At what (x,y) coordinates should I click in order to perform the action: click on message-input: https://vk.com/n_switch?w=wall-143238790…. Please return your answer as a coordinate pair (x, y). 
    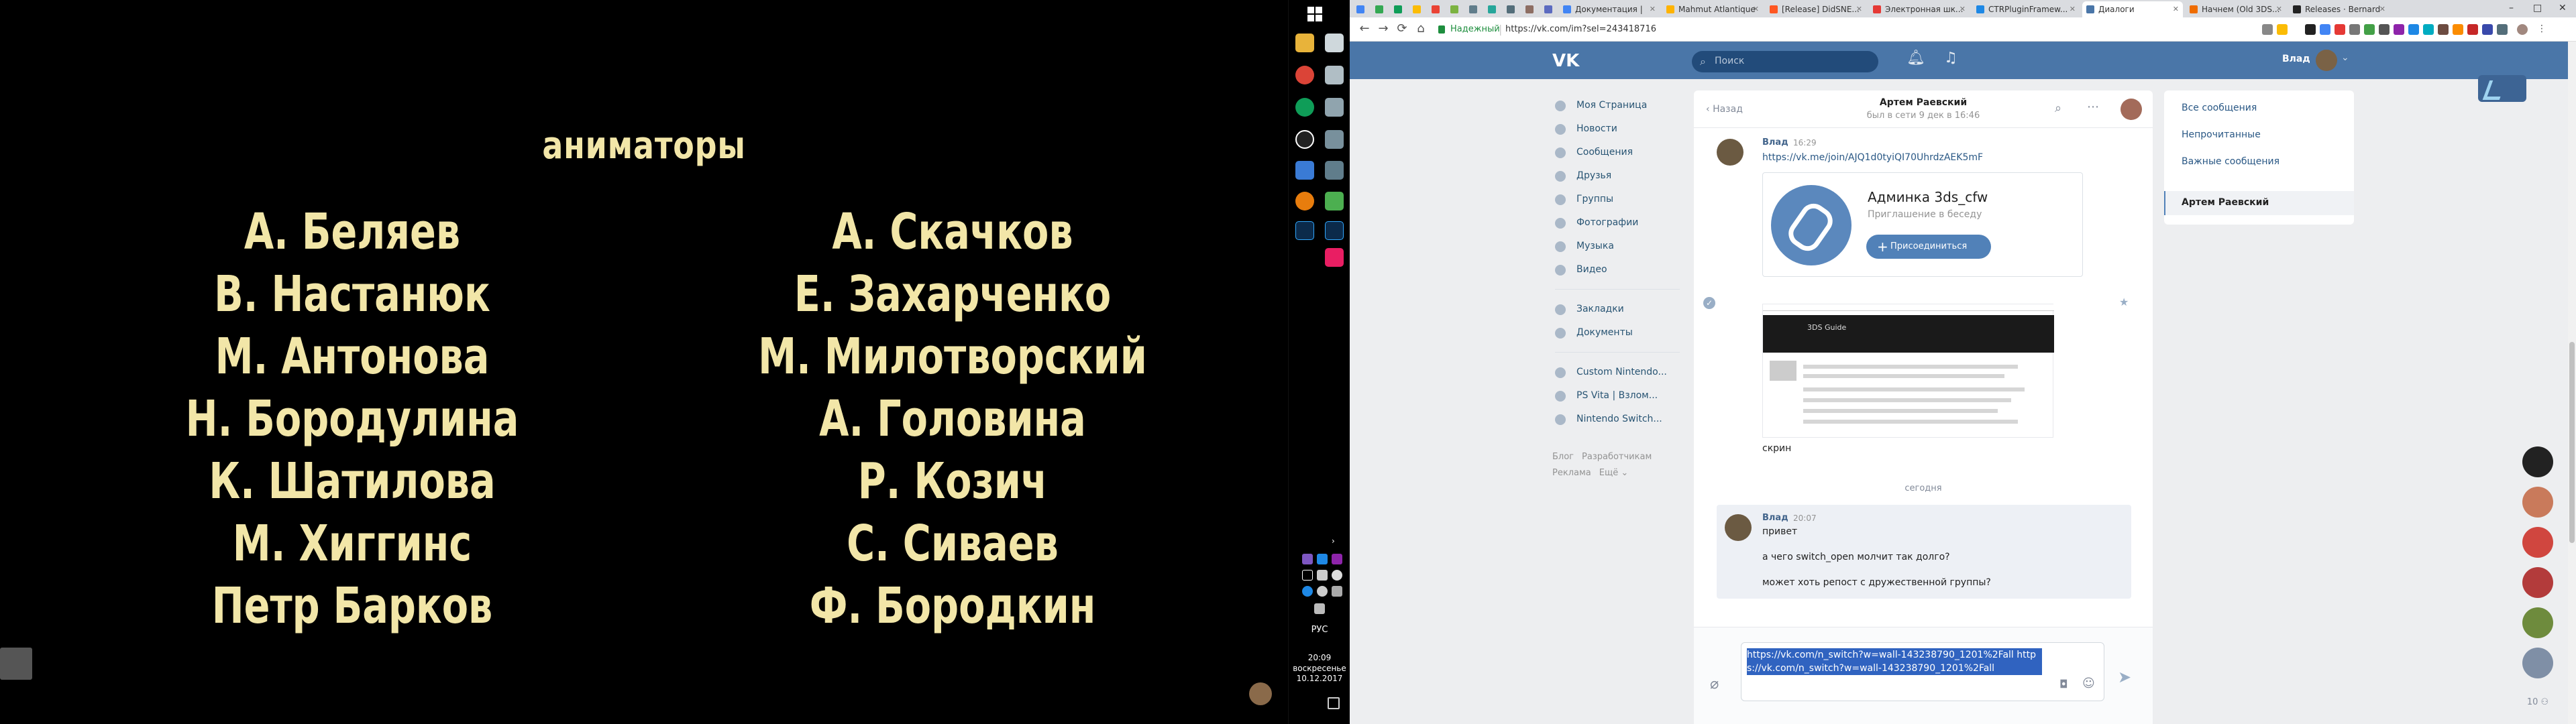
    Looking at the image, I should click on (1922, 671).